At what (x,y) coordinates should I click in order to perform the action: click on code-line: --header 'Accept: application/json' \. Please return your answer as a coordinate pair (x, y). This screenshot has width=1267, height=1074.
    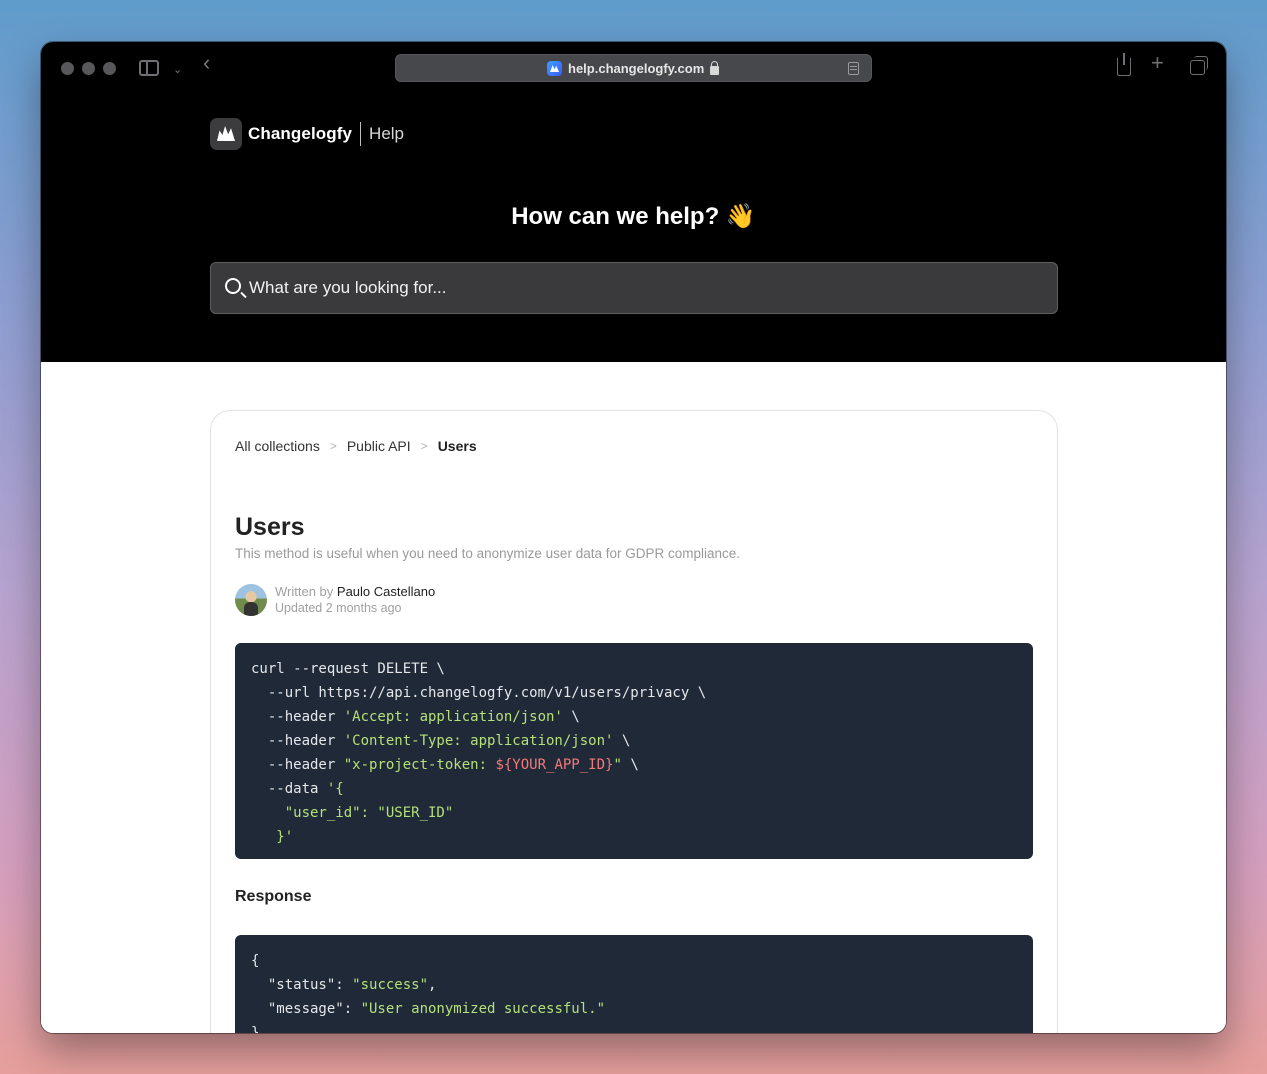
    Looking at the image, I should click on (415, 717).